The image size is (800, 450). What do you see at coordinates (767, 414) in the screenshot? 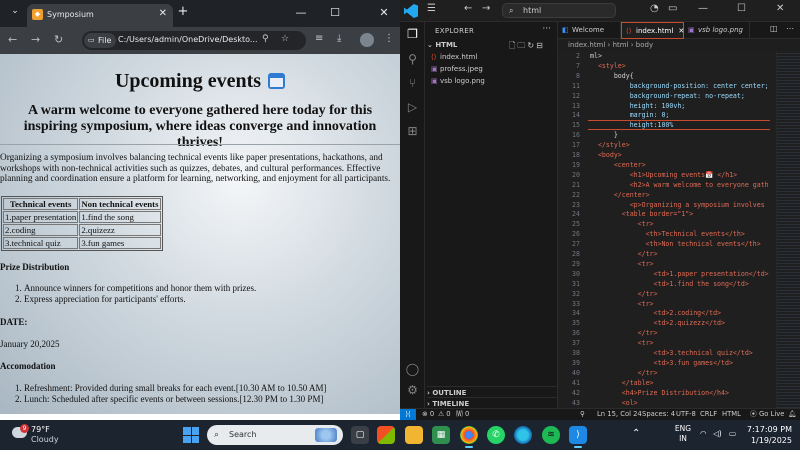
I see `go-live-button: ⦿ Go Live` at bounding box center [767, 414].